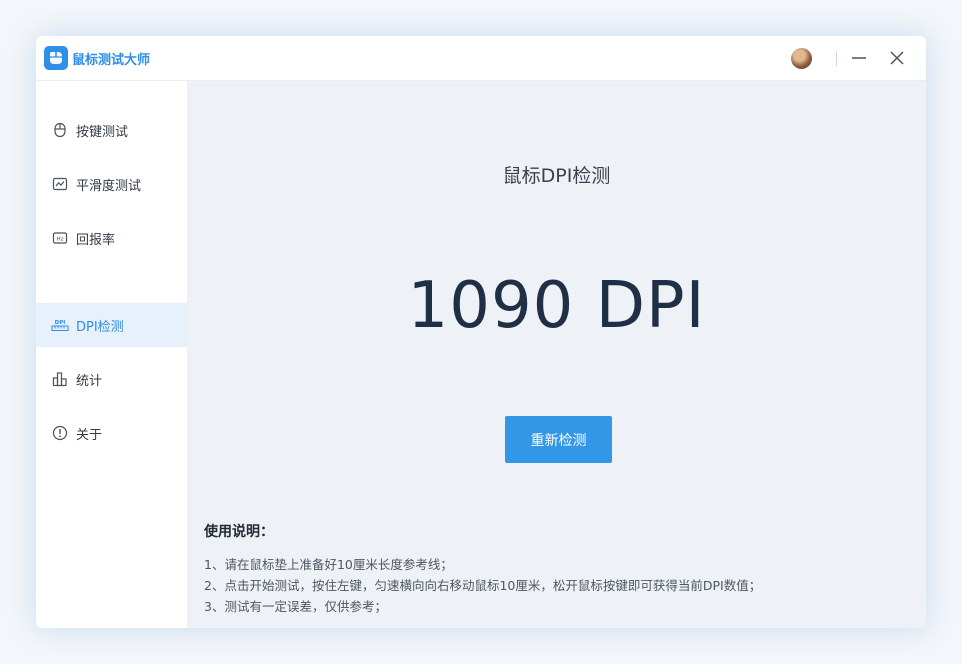 This screenshot has height=664, width=962. I want to click on sidebar-item-polling-rate: Hz 回报率, so click(111, 238).